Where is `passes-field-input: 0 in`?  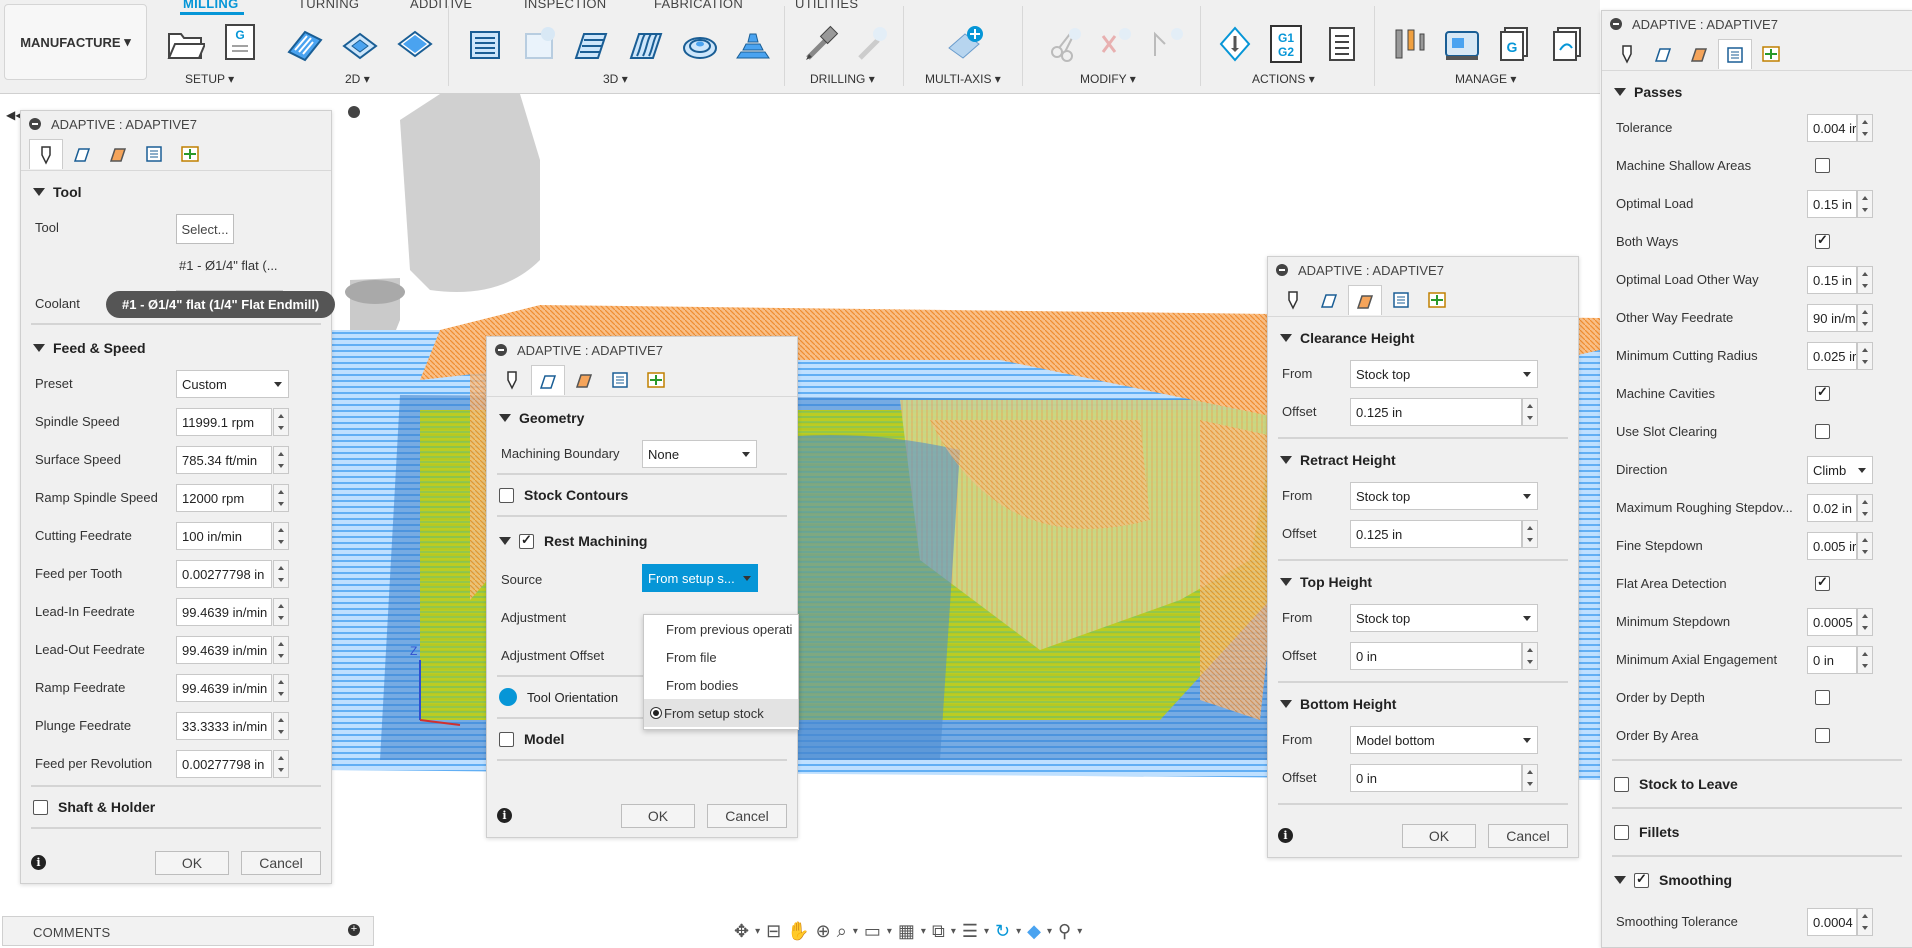 passes-field-input: 0 in is located at coordinates (1832, 660).